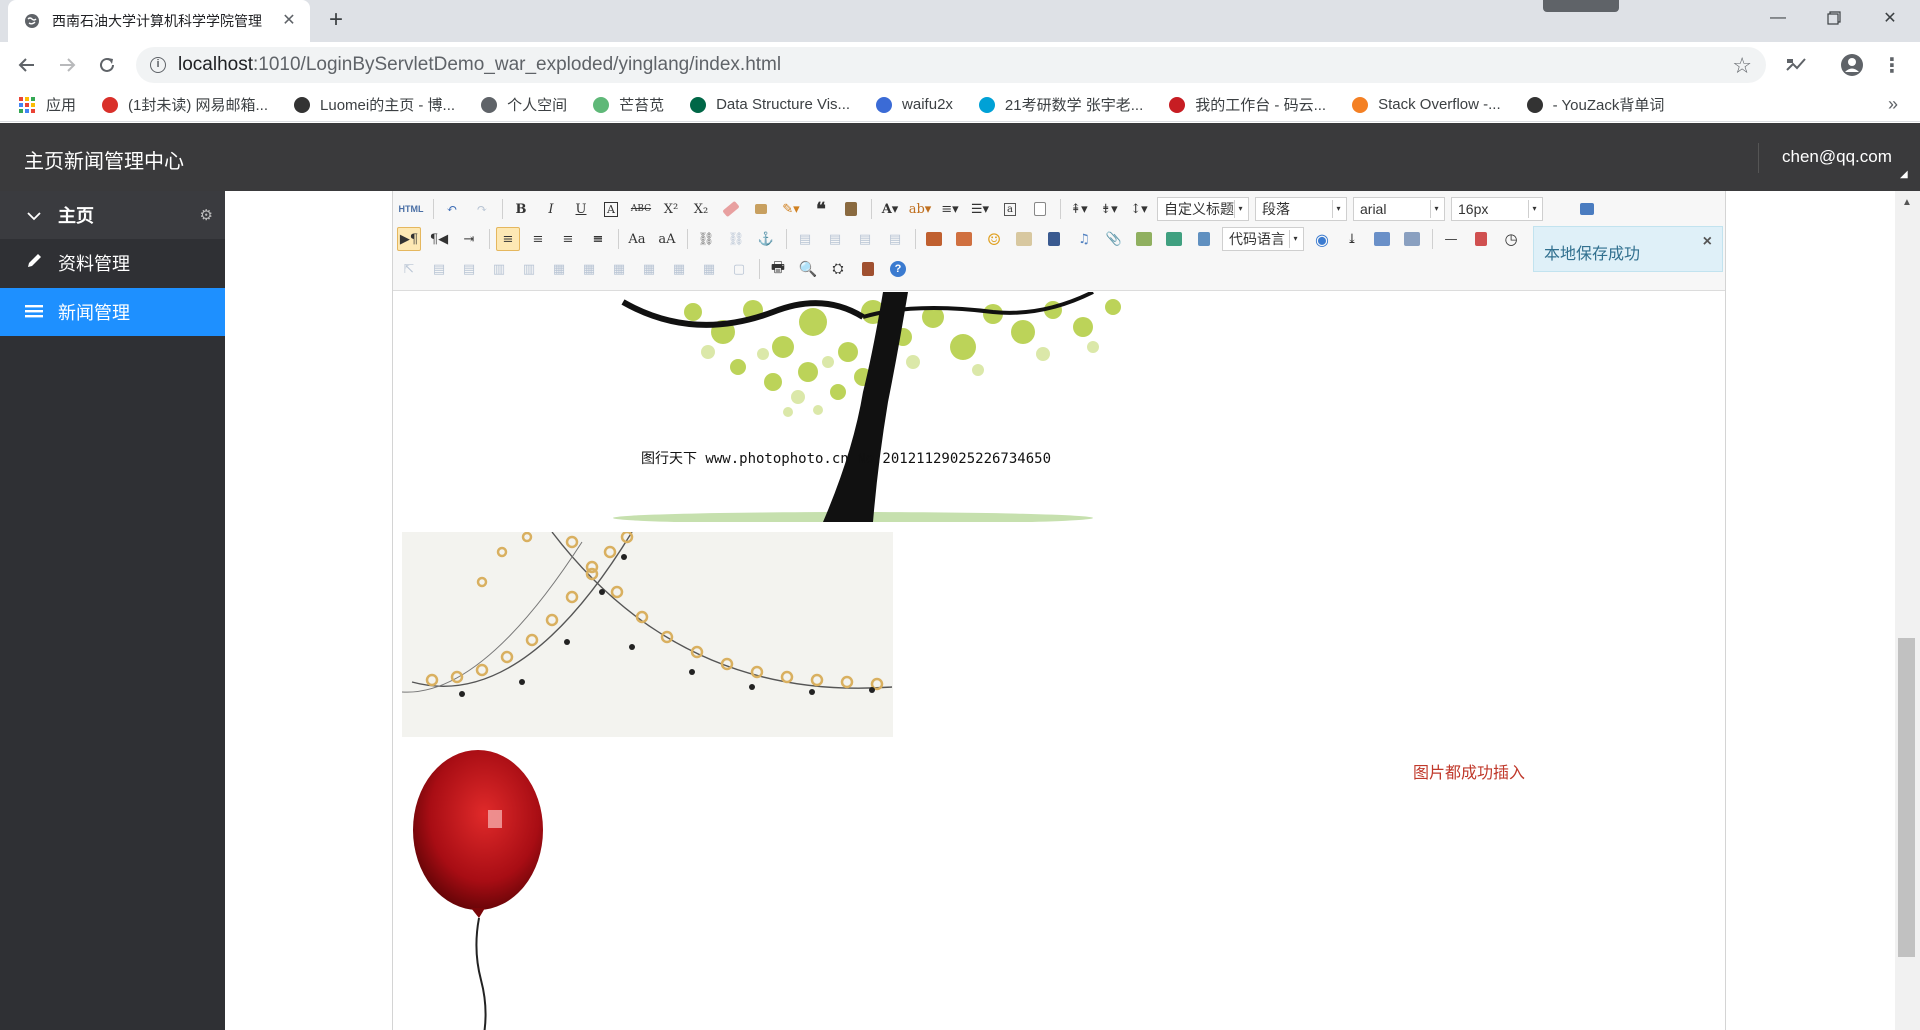  Describe the element at coordinates (598, 239) in the screenshot. I see `align-justify-icon: ≡` at that location.